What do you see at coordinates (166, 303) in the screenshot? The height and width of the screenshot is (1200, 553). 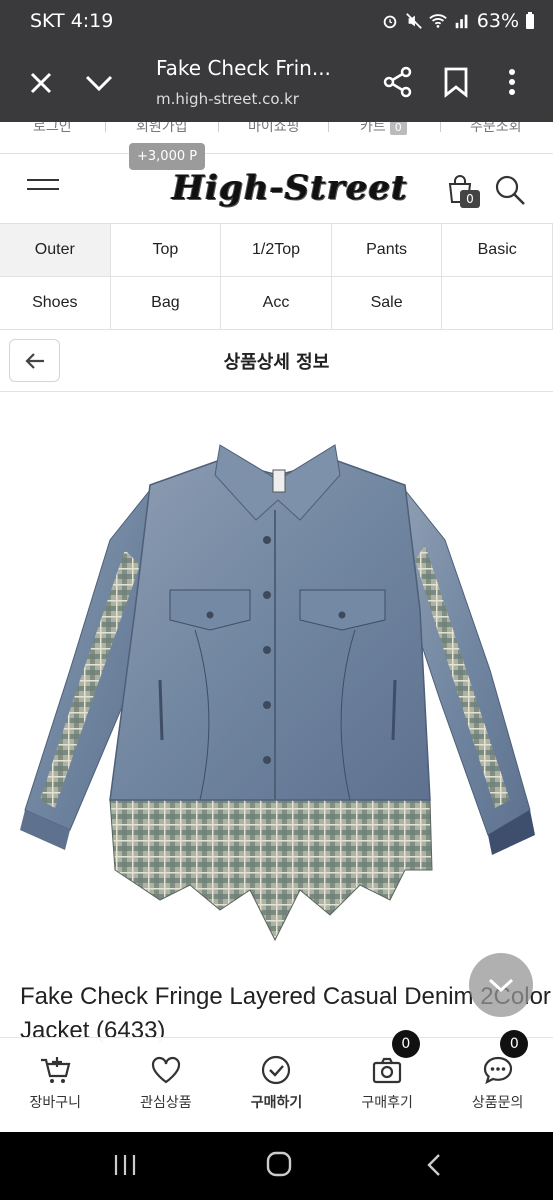 I see `category-bag: Bag` at bounding box center [166, 303].